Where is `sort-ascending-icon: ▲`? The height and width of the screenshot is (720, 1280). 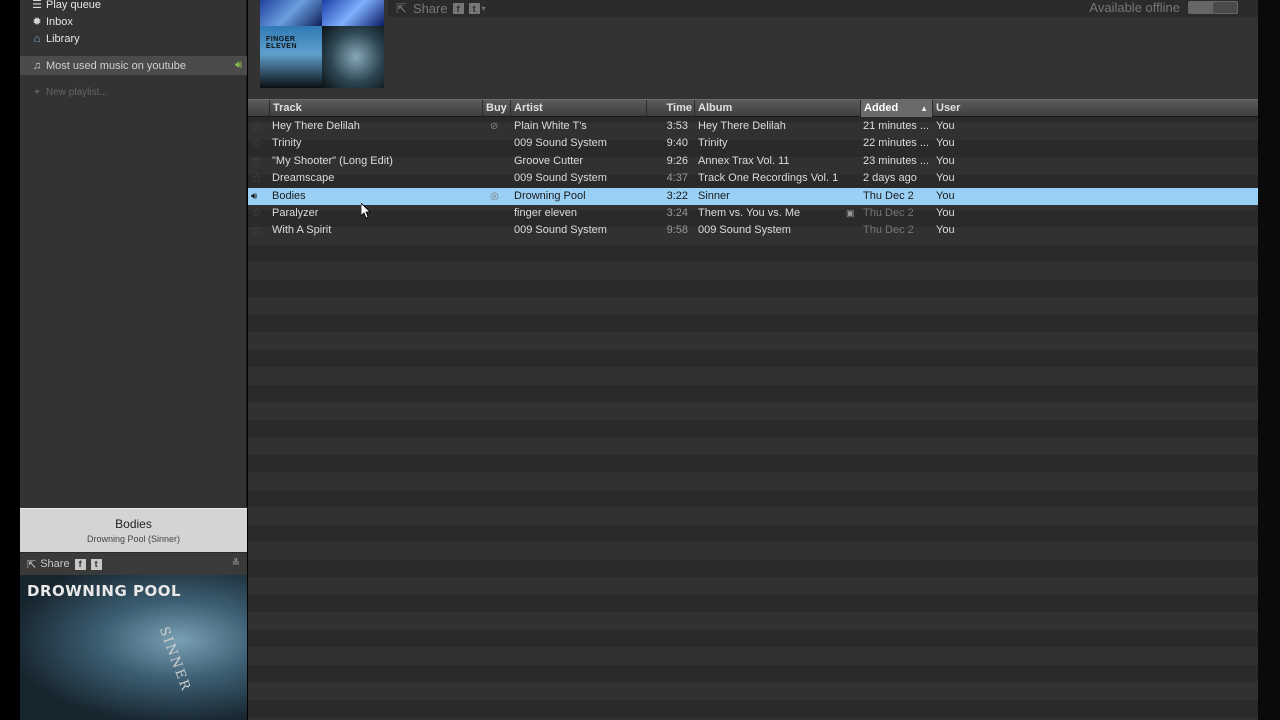 sort-ascending-icon: ▲ is located at coordinates (924, 108).